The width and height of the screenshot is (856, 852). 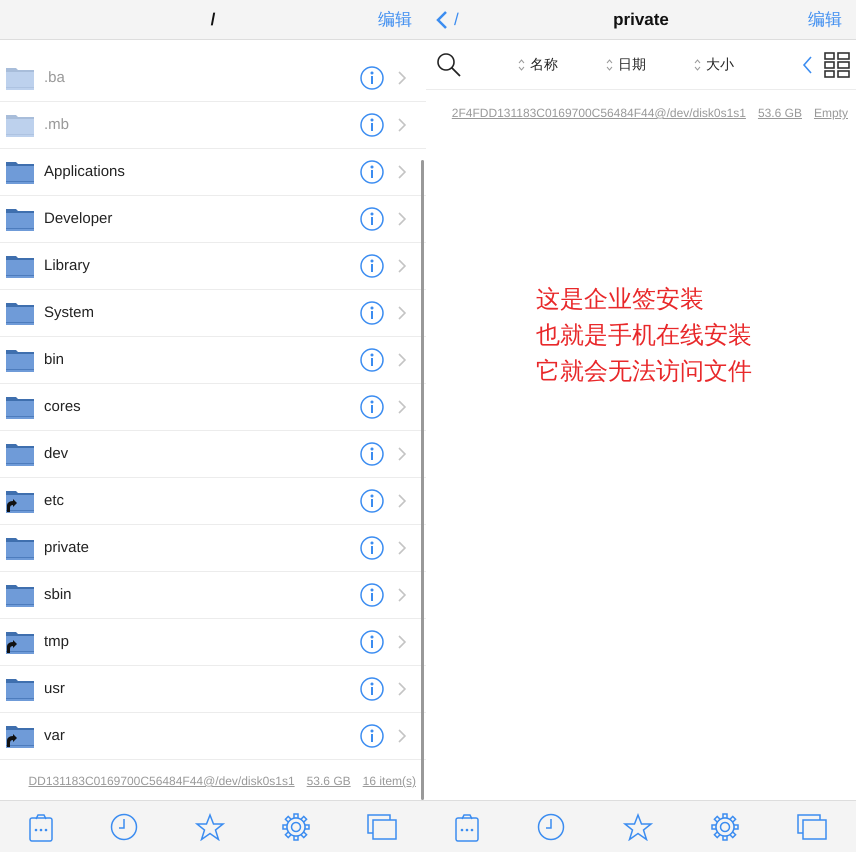 What do you see at coordinates (57, 124) in the screenshot?
I see `file-name: .mb` at bounding box center [57, 124].